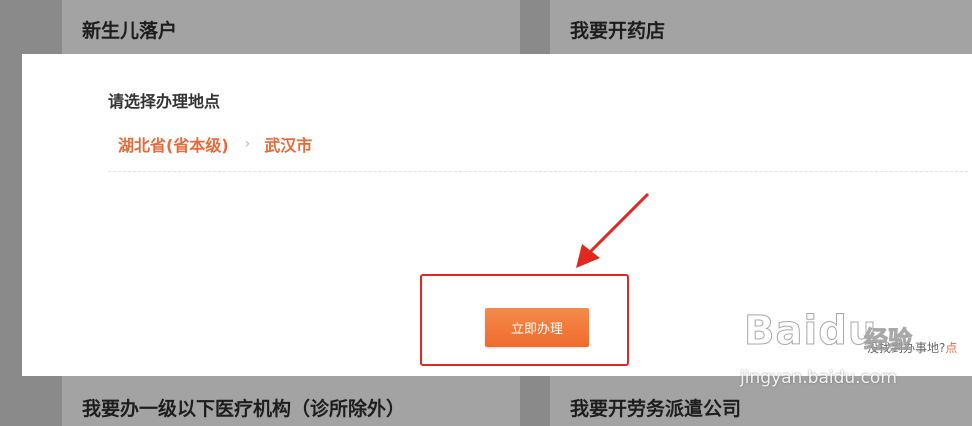 This screenshot has width=972, height=426. Describe the element at coordinates (656, 409) in the screenshot. I see `service-card-title: 我要开劳务派遣公司` at that location.